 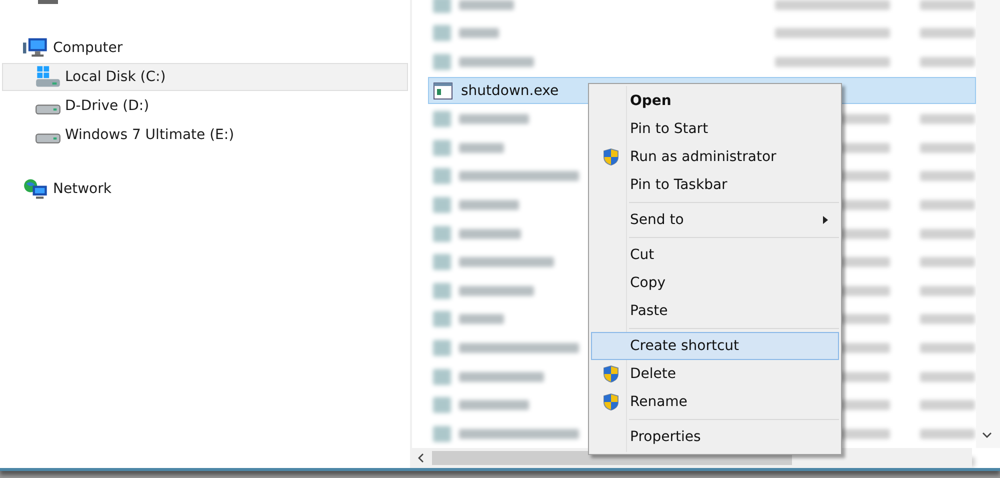 What do you see at coordinates (88, 48) in the screenshot?
I see `nav-label: Computer` at bounding box center [88, 48].